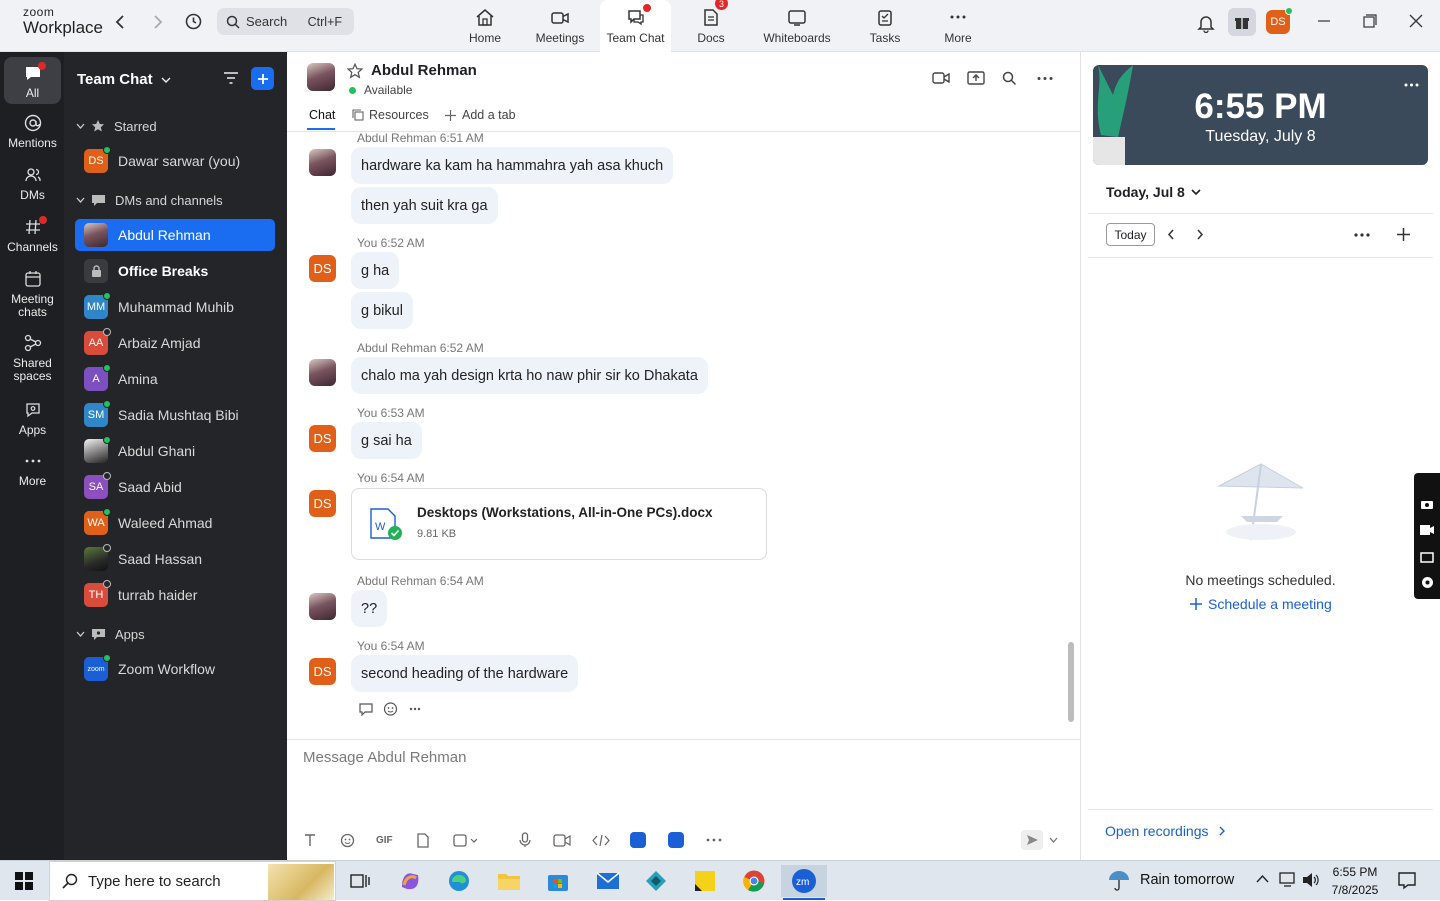 The width and height of the screenshot is (1440, 901). I want to click on filter-icon, so click(231, 78).